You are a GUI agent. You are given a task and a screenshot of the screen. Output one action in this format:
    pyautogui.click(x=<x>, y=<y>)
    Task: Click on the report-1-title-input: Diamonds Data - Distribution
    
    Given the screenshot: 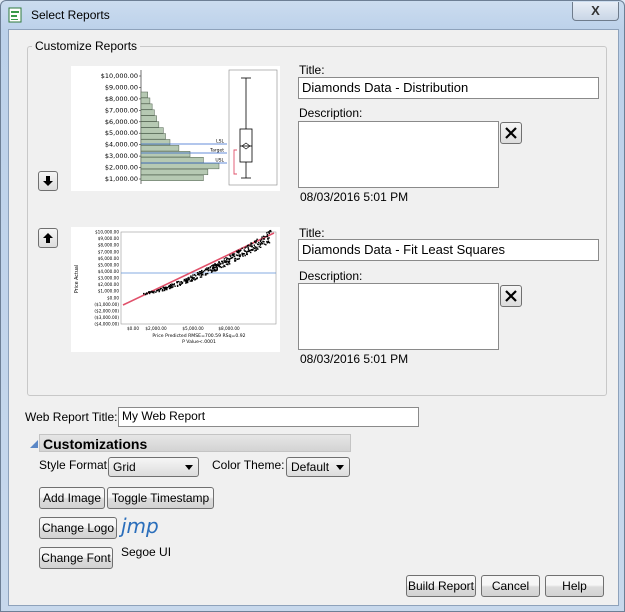 What is the action you would take?
    pyautogui.click(x=448, y=88)
    